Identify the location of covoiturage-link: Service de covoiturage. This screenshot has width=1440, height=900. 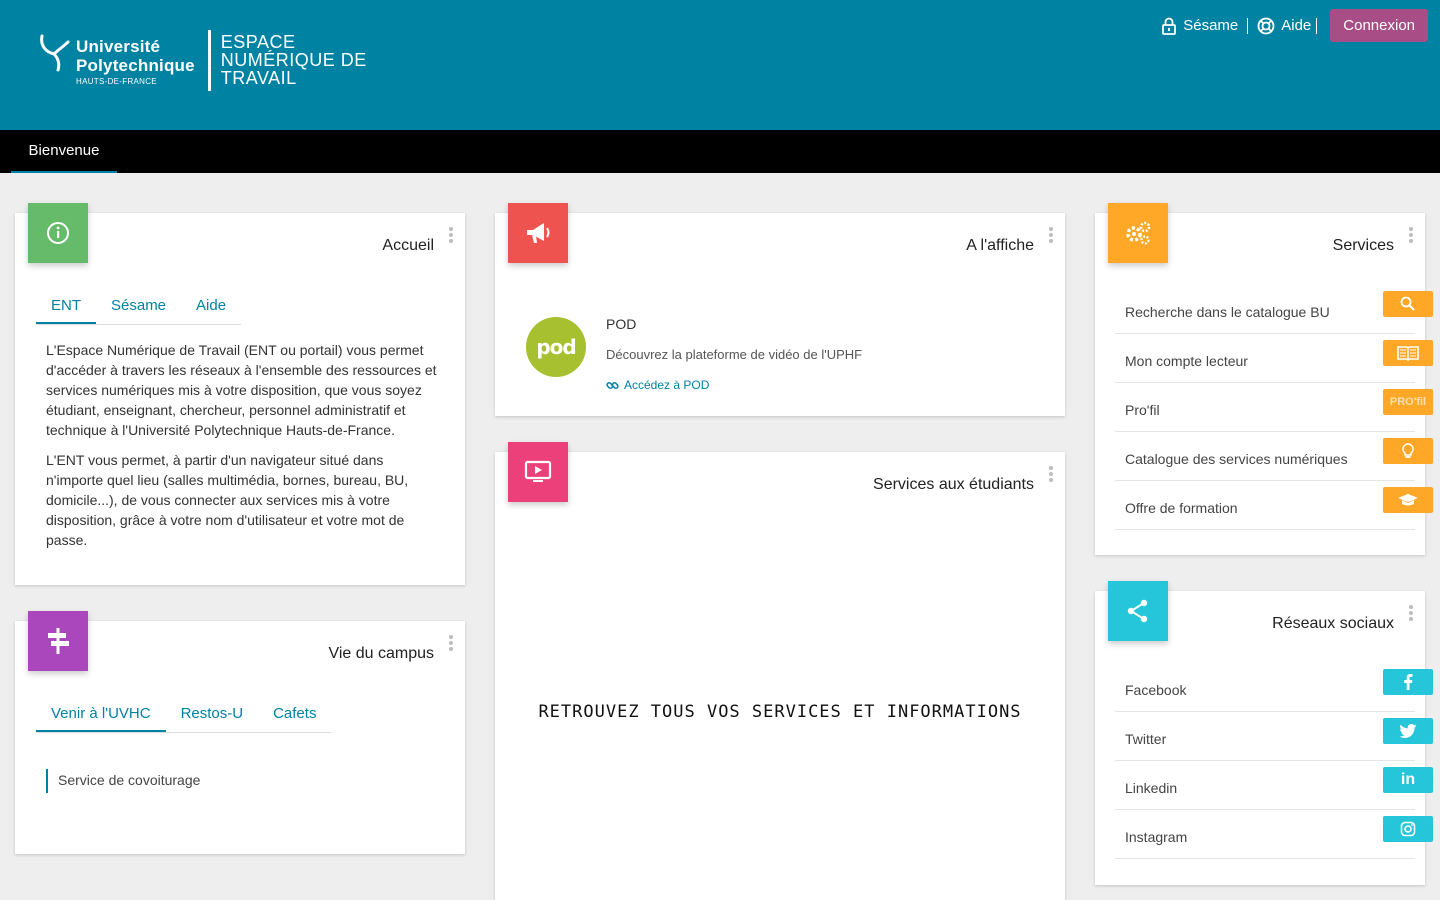
(123, 781).